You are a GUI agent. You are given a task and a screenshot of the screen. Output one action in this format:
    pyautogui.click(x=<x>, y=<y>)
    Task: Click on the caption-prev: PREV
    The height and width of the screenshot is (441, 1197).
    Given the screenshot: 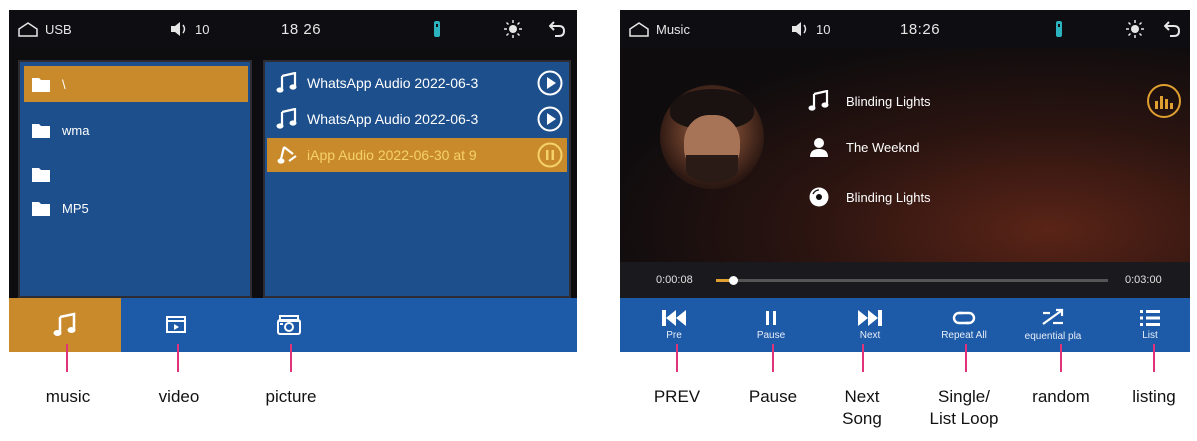 What is the action you would take?
    pyautogui.click(x=677, y=396)
    